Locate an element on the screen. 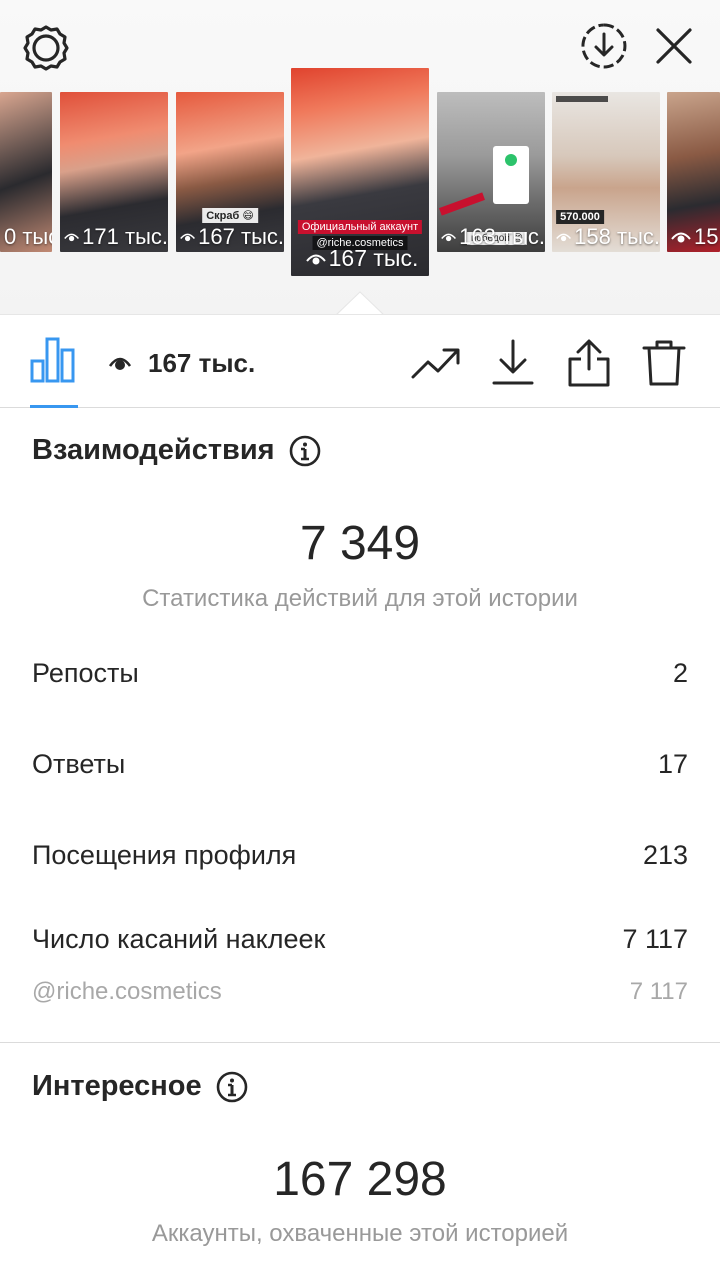  interactions-header: Взаимодействия is located at coordinates (176, 450).